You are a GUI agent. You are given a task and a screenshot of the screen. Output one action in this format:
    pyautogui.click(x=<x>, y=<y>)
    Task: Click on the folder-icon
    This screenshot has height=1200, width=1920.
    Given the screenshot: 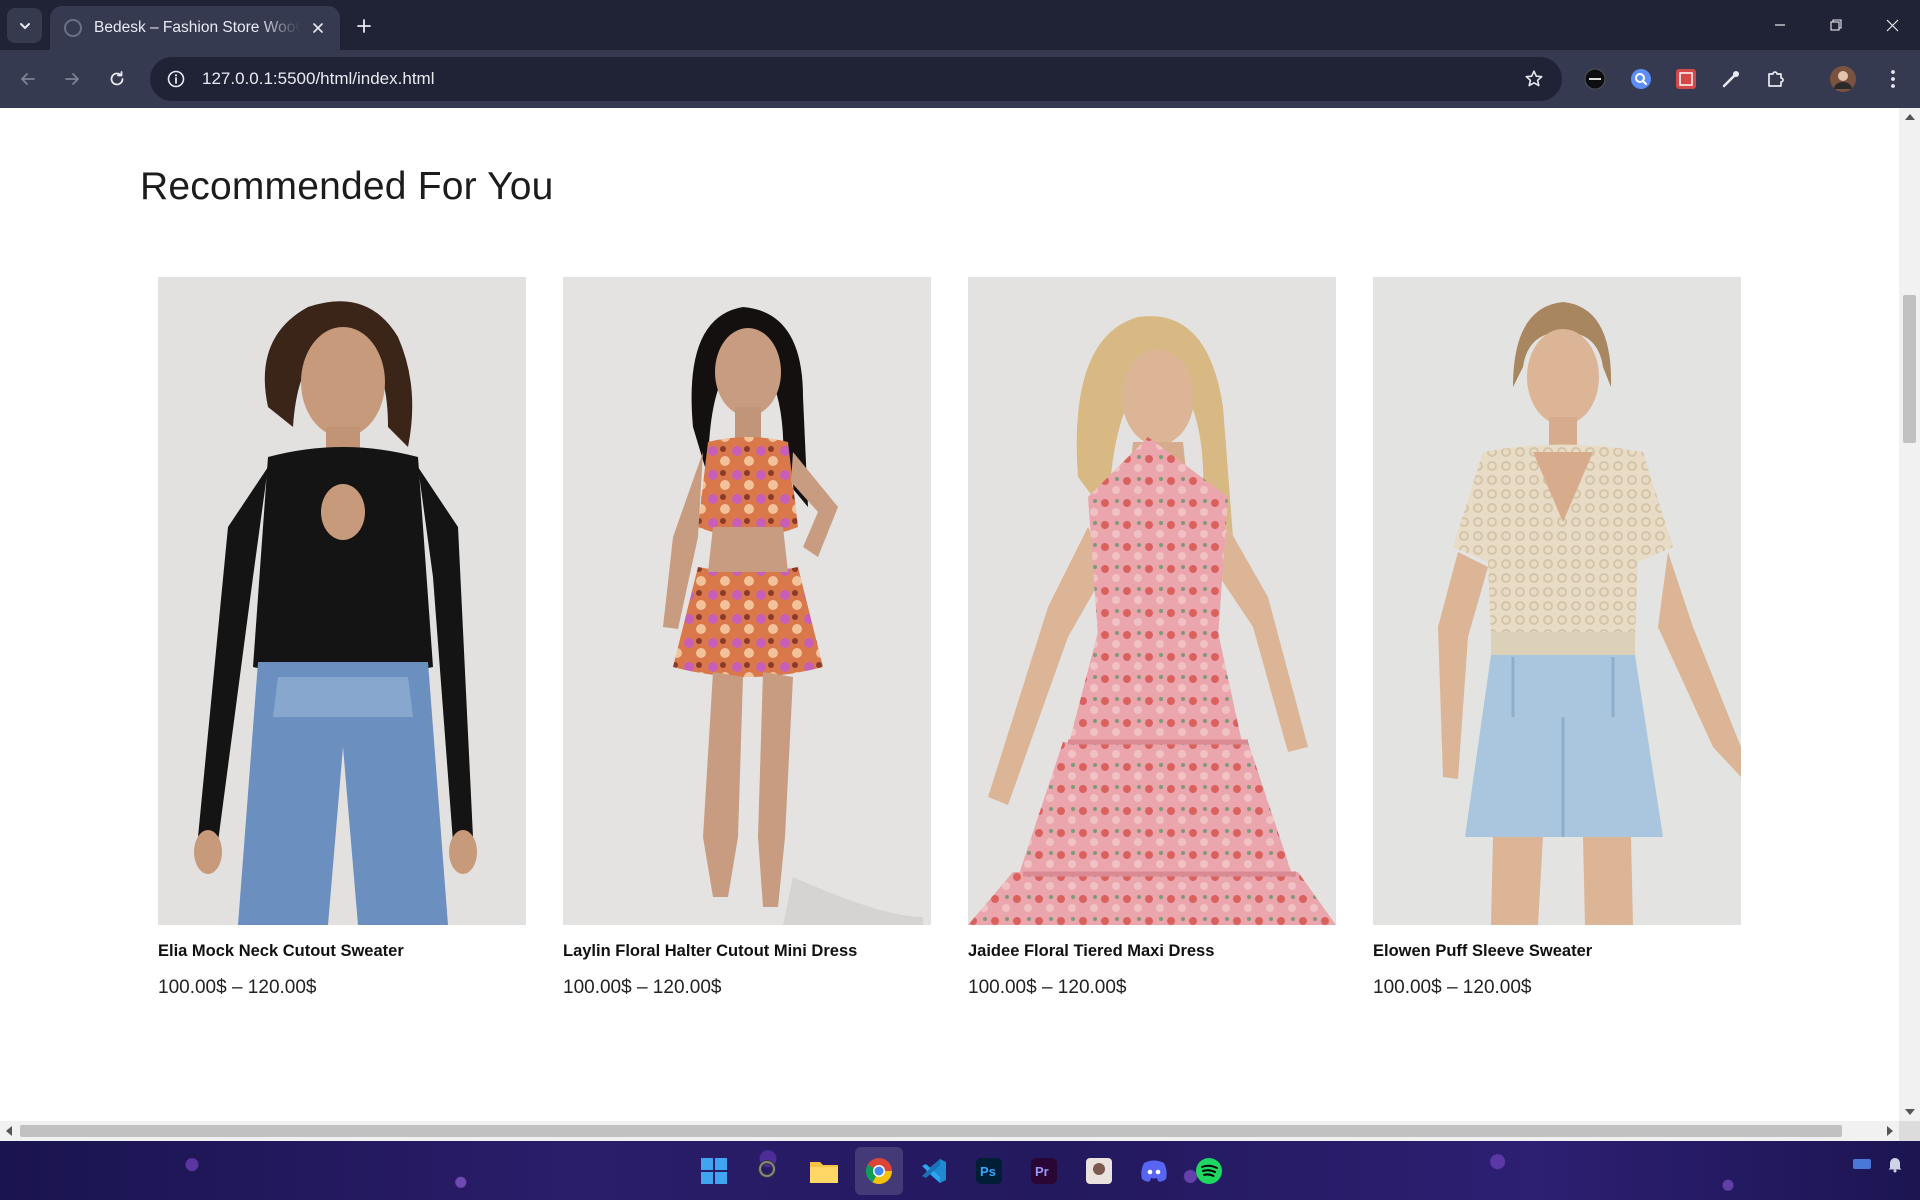 What is the action you would take?
    pyautogui.click(x=824, y=1172)
    